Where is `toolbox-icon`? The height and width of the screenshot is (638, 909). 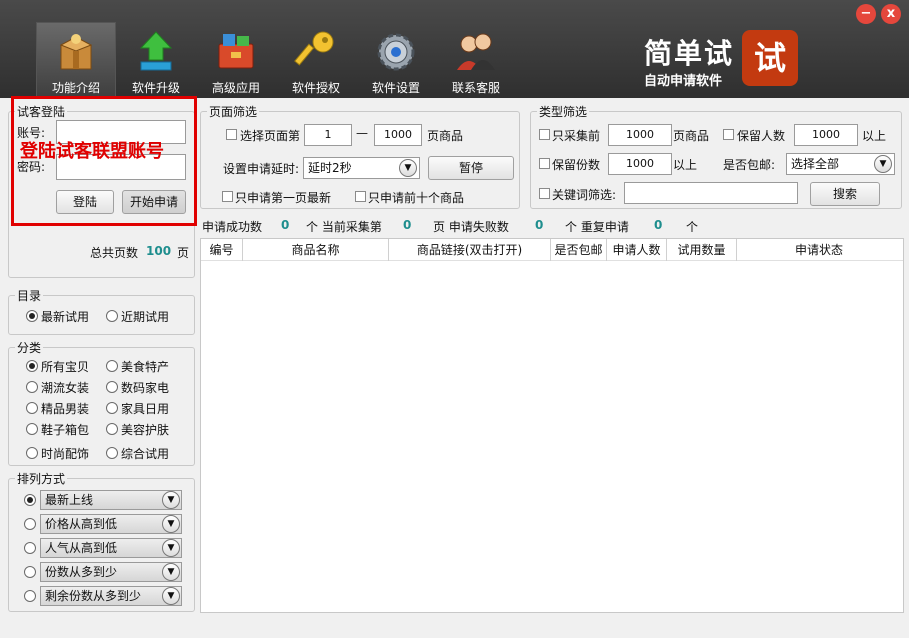
toolbox-icon is located at coordinates (236, 51).